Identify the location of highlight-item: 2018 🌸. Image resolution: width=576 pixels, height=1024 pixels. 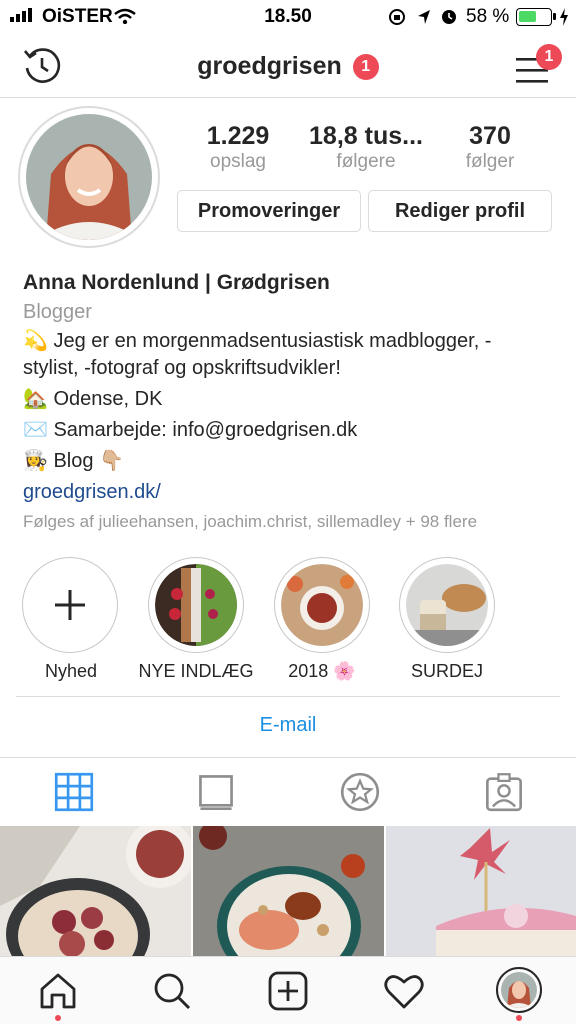
(322, 619).